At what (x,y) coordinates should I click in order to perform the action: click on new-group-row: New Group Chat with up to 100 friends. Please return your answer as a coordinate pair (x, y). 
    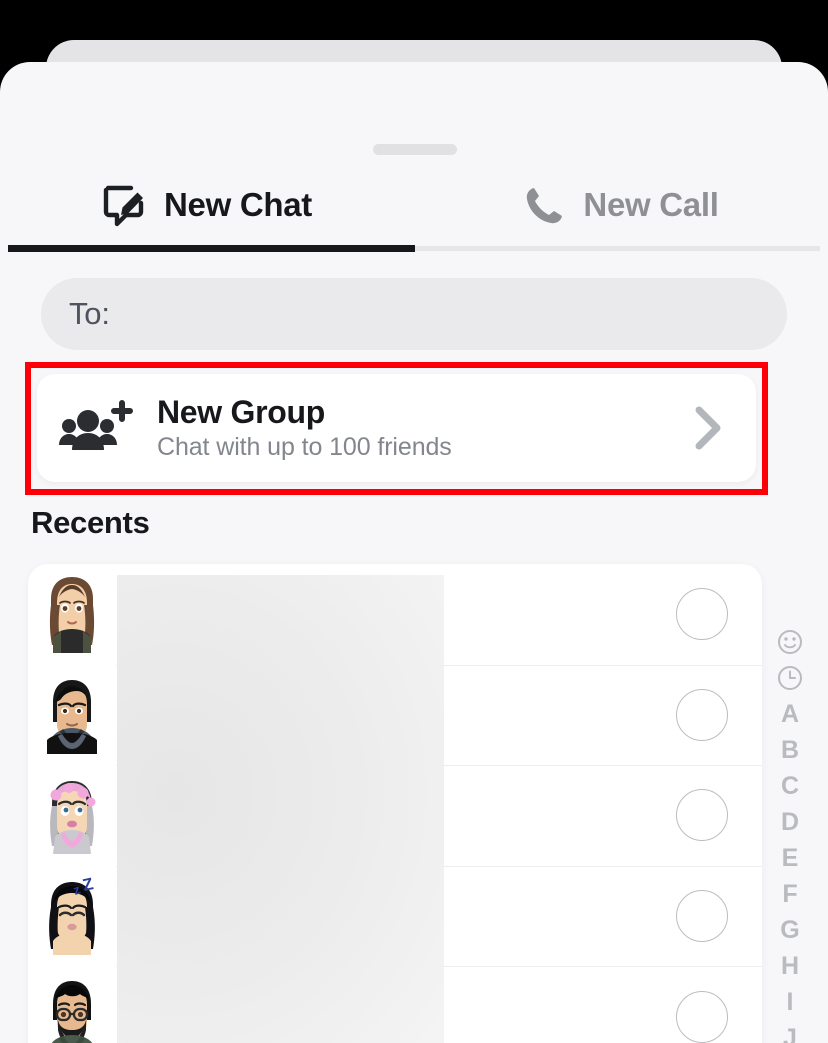
    Looking at the image, I should click on (396, 428).